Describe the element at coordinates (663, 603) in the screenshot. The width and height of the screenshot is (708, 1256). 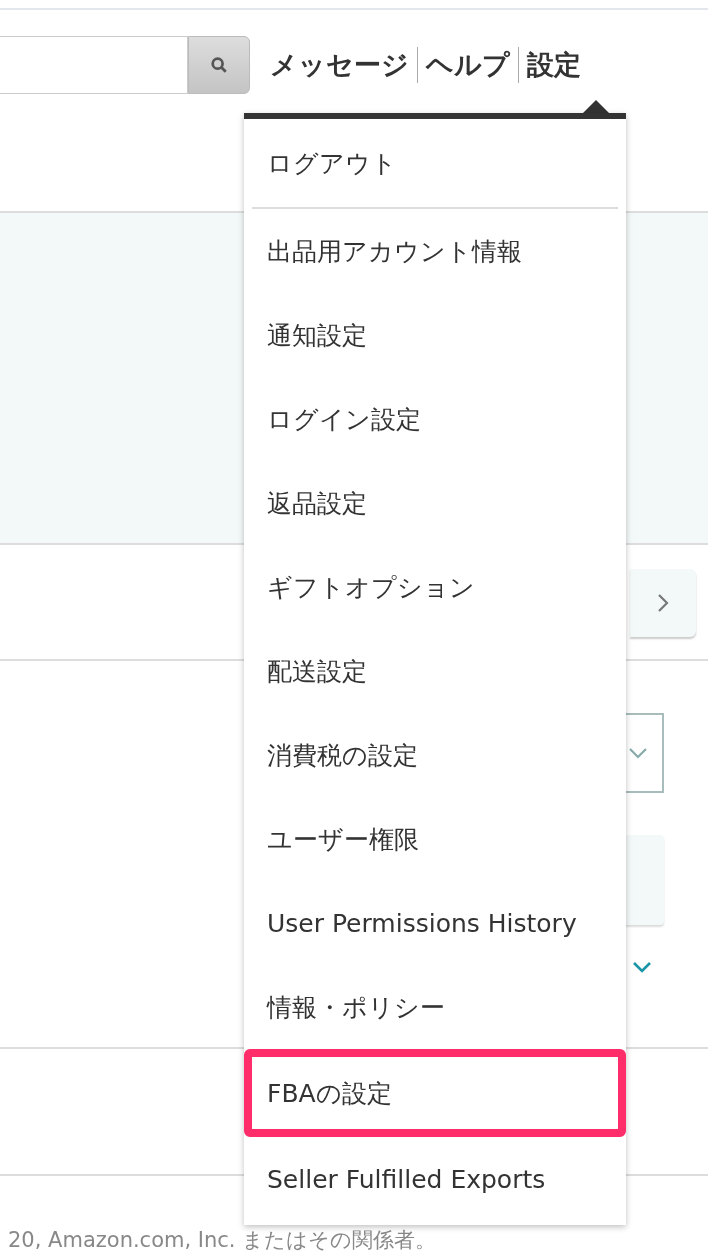
I see `chevron-right-icon` at that location.